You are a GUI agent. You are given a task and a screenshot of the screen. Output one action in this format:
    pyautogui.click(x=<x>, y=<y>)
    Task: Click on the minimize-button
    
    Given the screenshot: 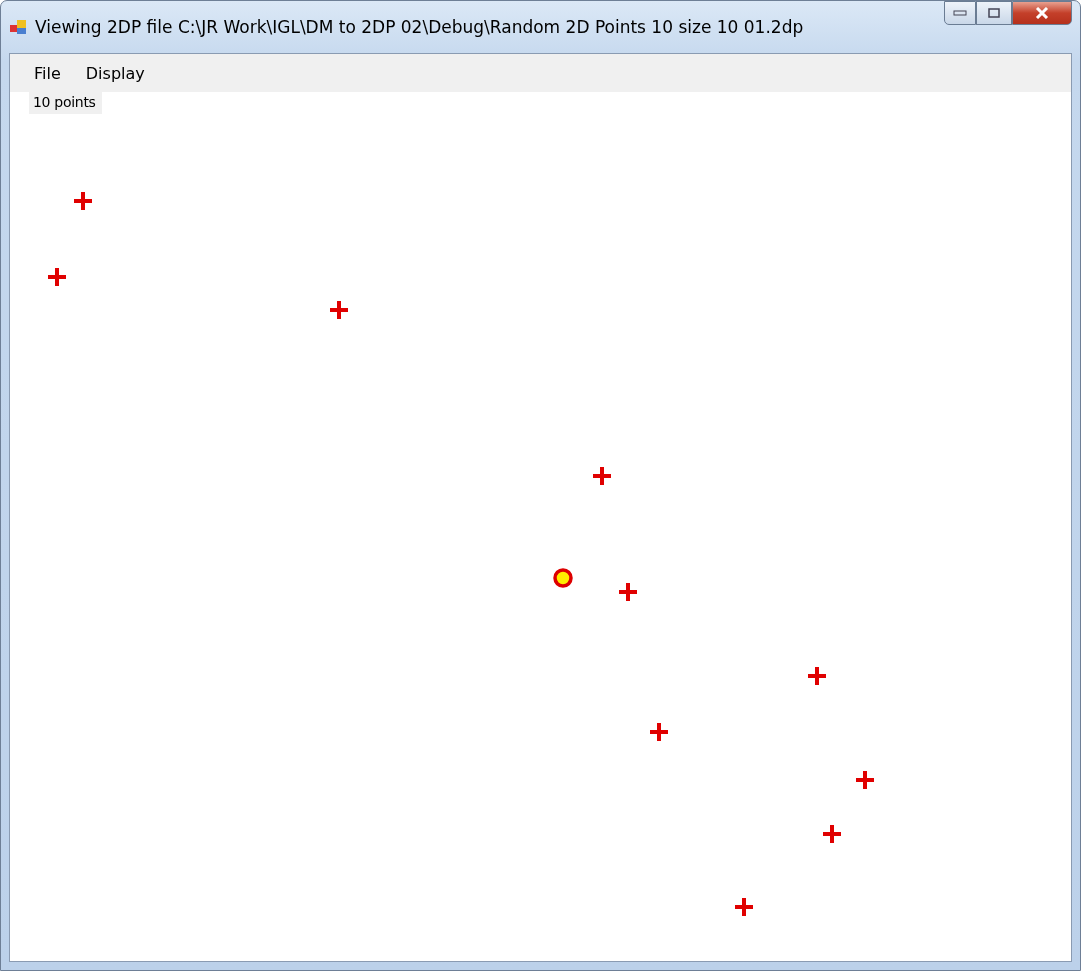 What is the action you would take?
    pyautogui.click(x=960, y=13)
    